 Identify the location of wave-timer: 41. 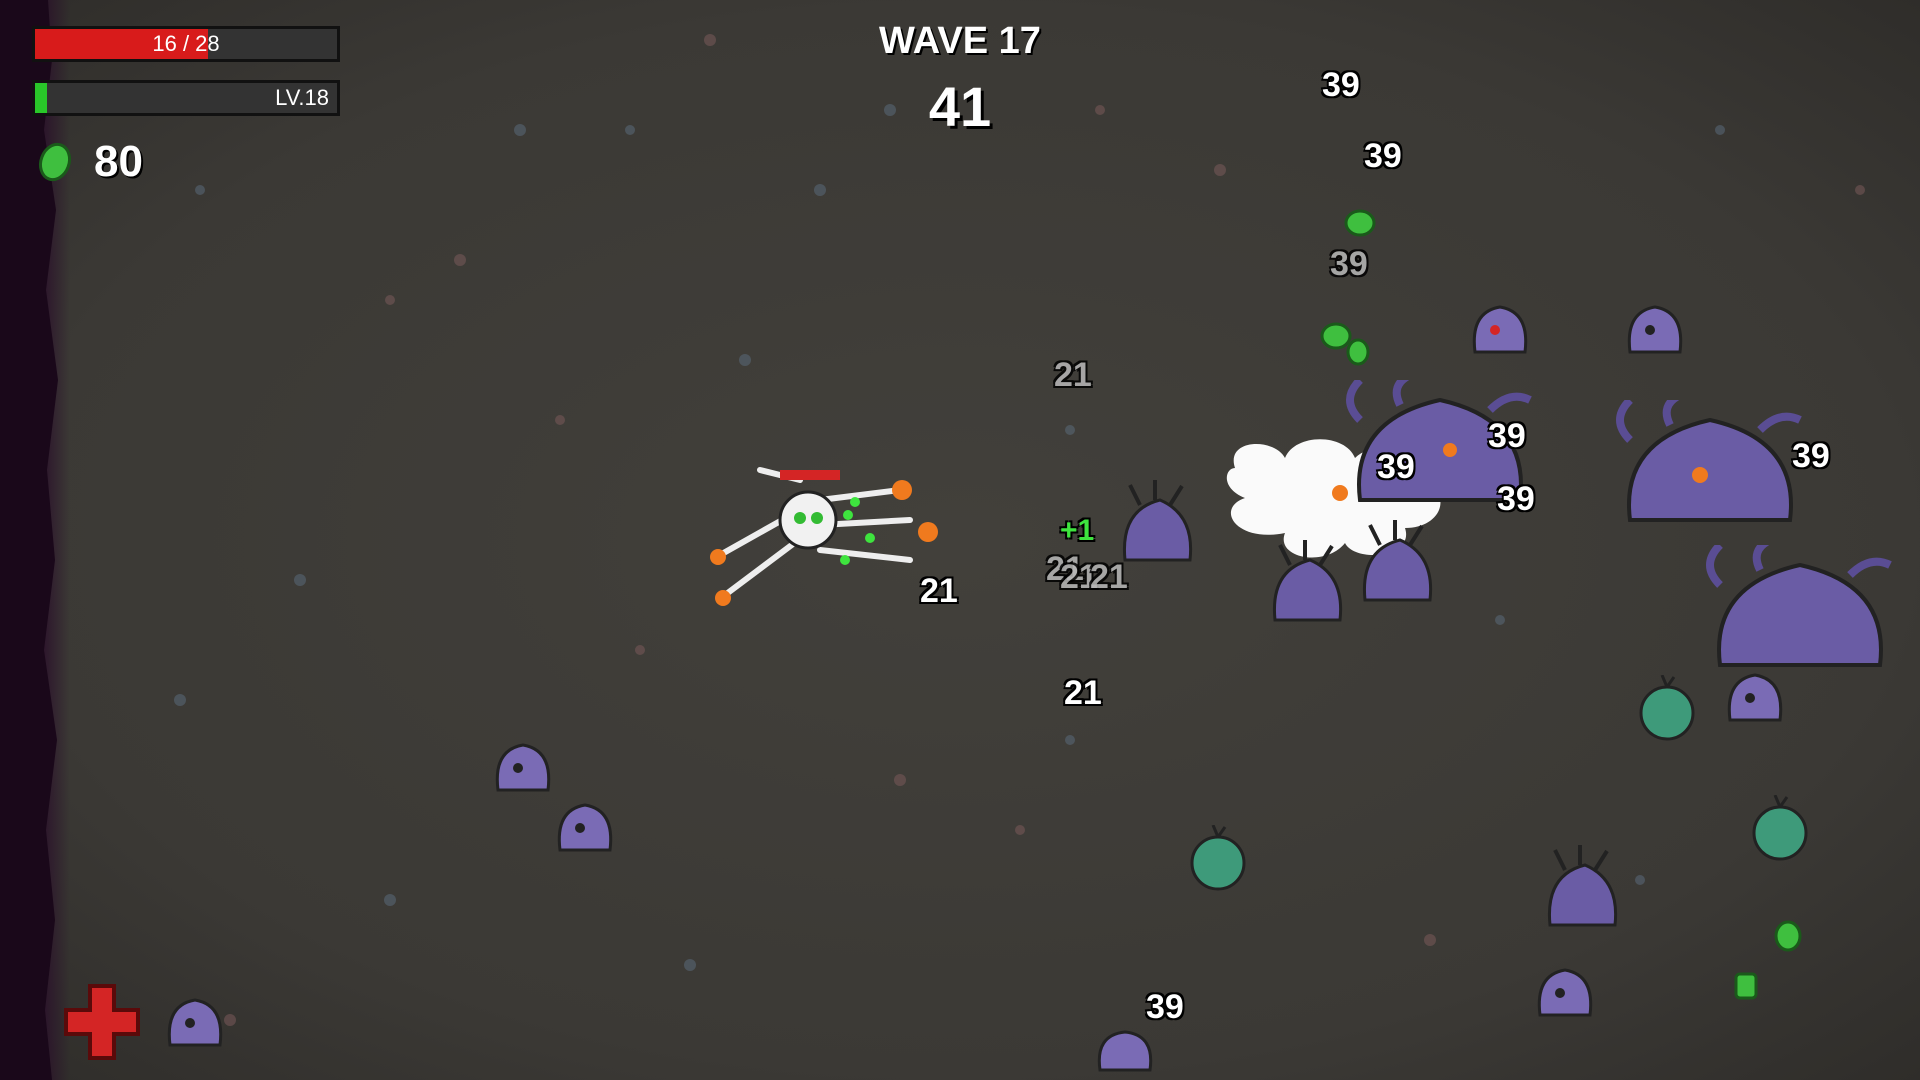
(960, 106).